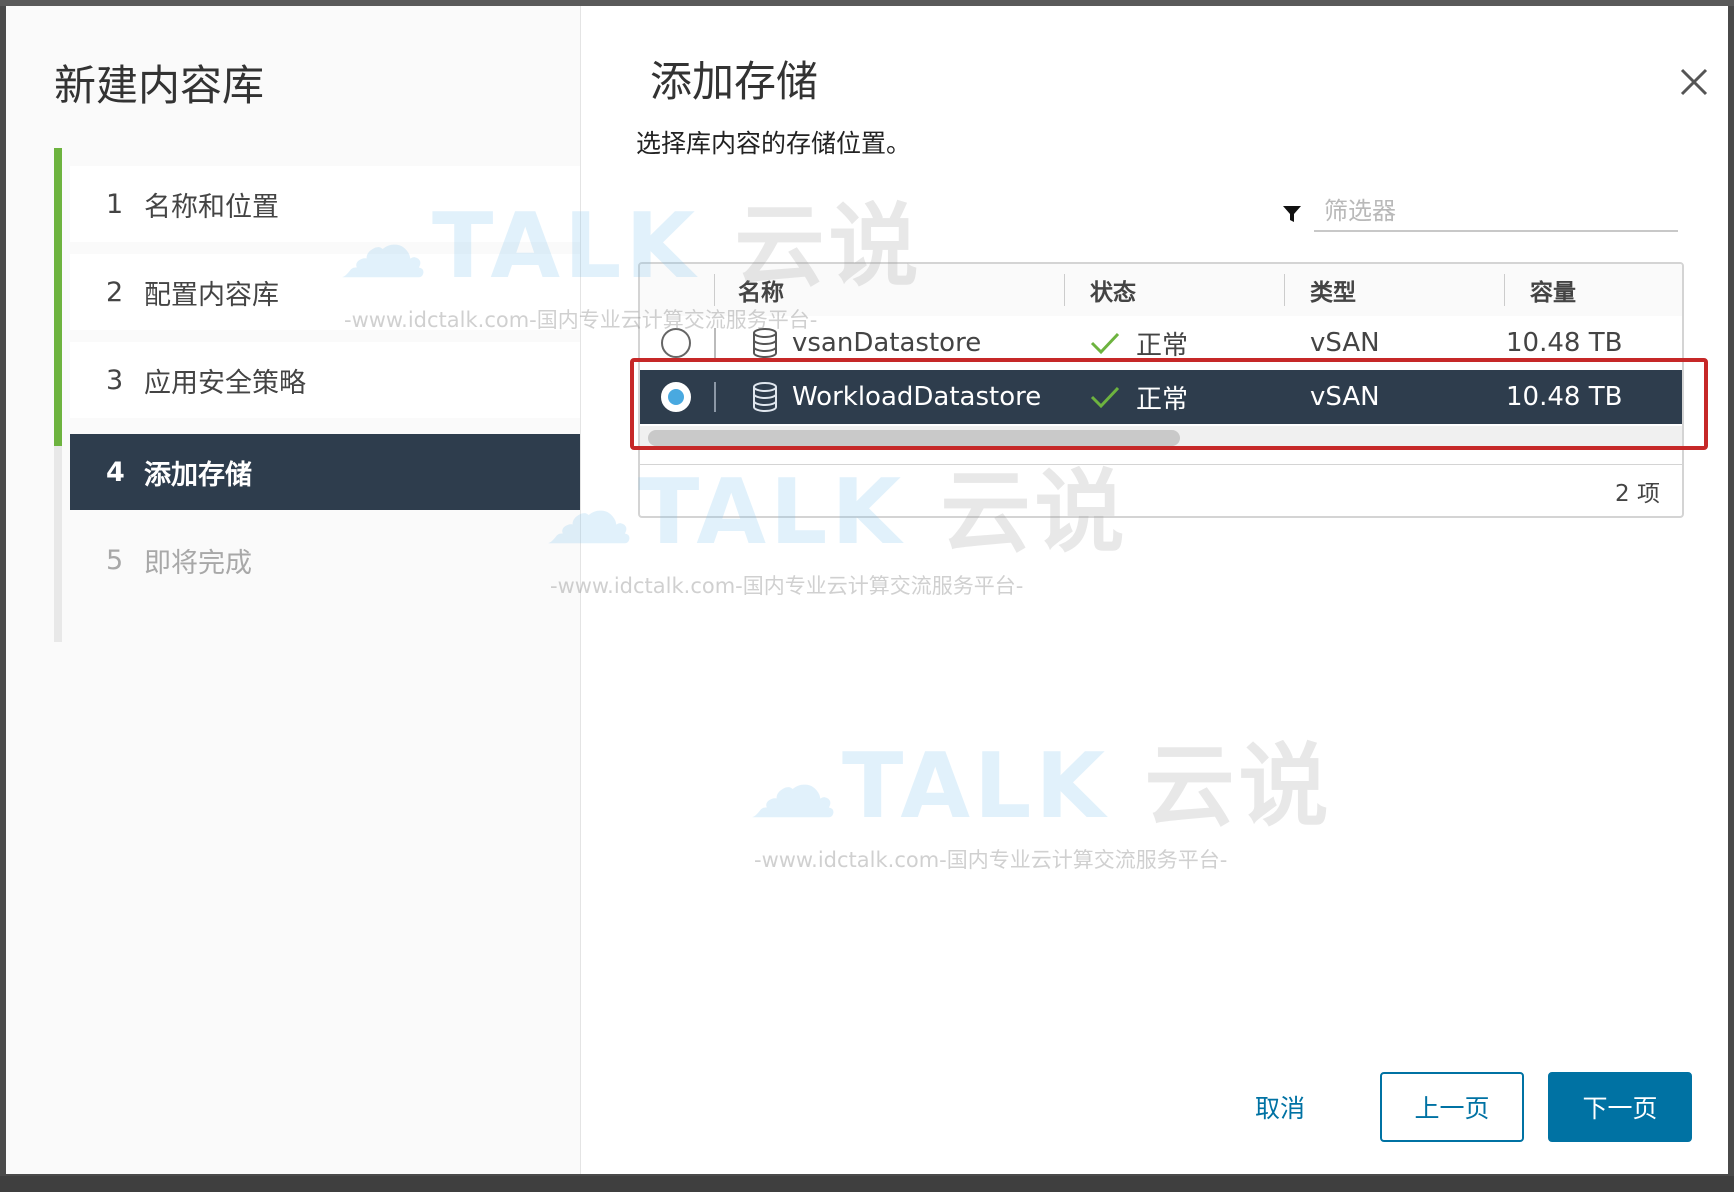 The width and height of the screenshot is (1734, 1192). I want to click on step-number: 5, so click(115, 560).